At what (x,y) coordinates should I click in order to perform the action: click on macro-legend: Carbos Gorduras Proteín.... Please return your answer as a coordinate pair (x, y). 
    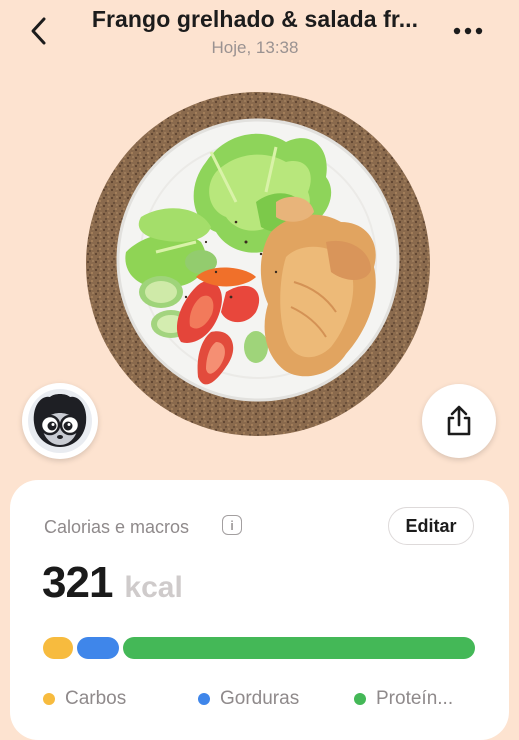
    Looking at the image, I should click on (263, 700).